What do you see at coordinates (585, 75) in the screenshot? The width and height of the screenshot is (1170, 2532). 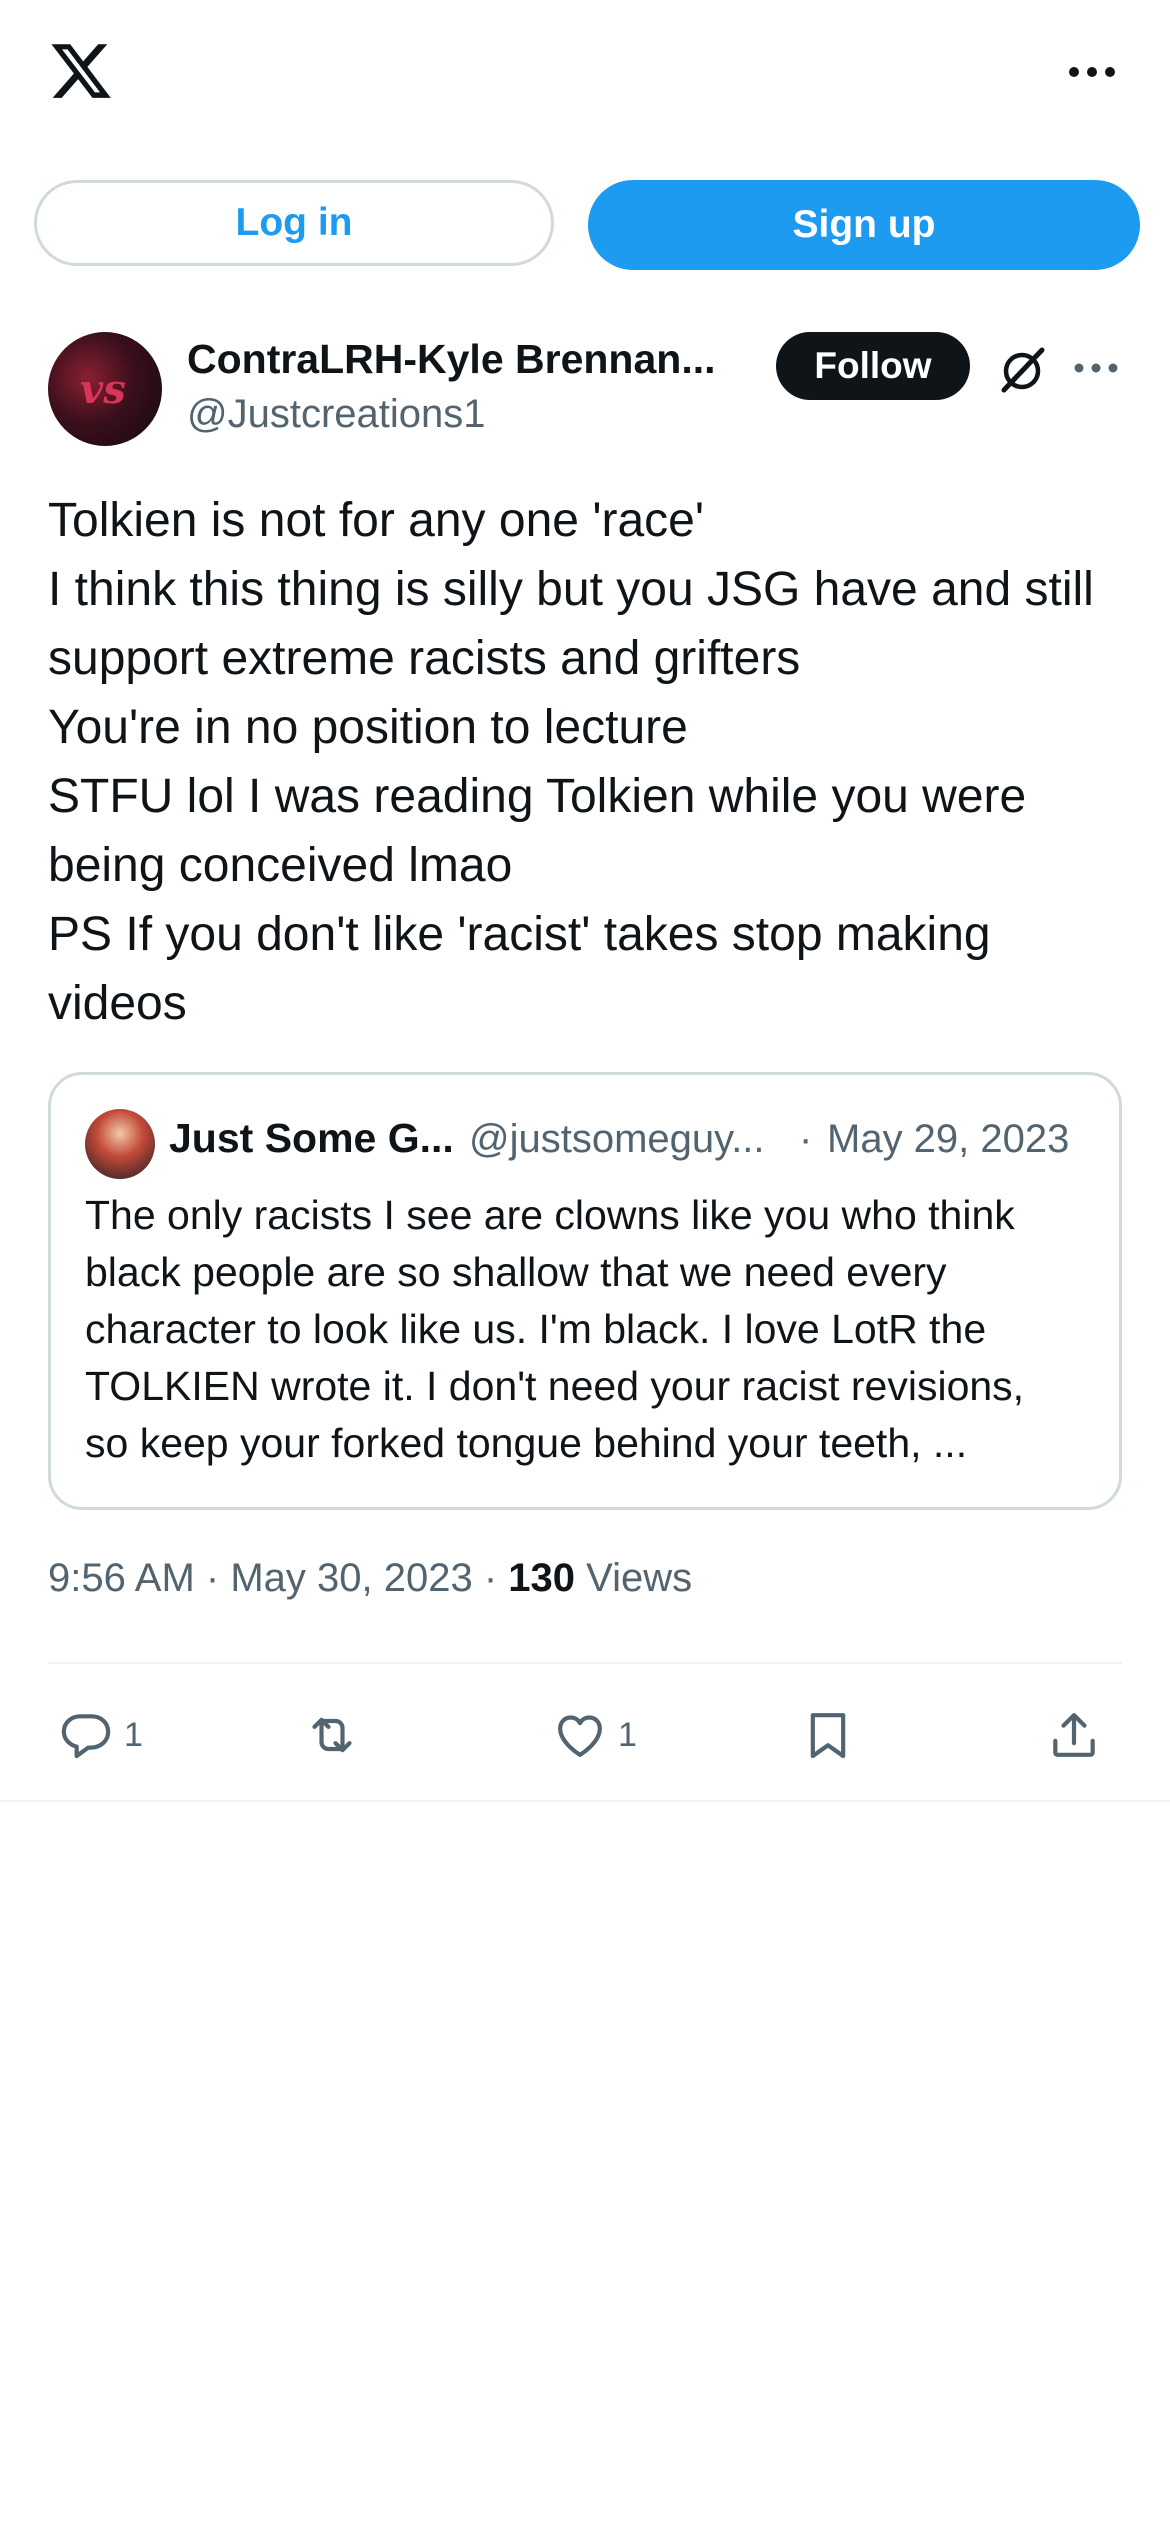 I see `top-bar` at bounding box center [585, 75].